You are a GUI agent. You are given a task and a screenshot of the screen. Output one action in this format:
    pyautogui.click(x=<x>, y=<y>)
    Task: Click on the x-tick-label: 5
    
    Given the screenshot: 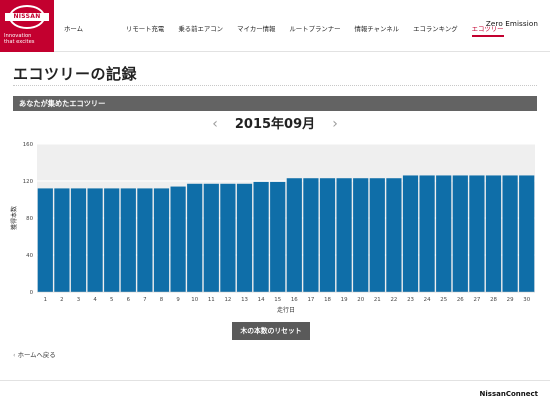 What is the action you would take?
    pyautogui.click(x=111, y=300)
    